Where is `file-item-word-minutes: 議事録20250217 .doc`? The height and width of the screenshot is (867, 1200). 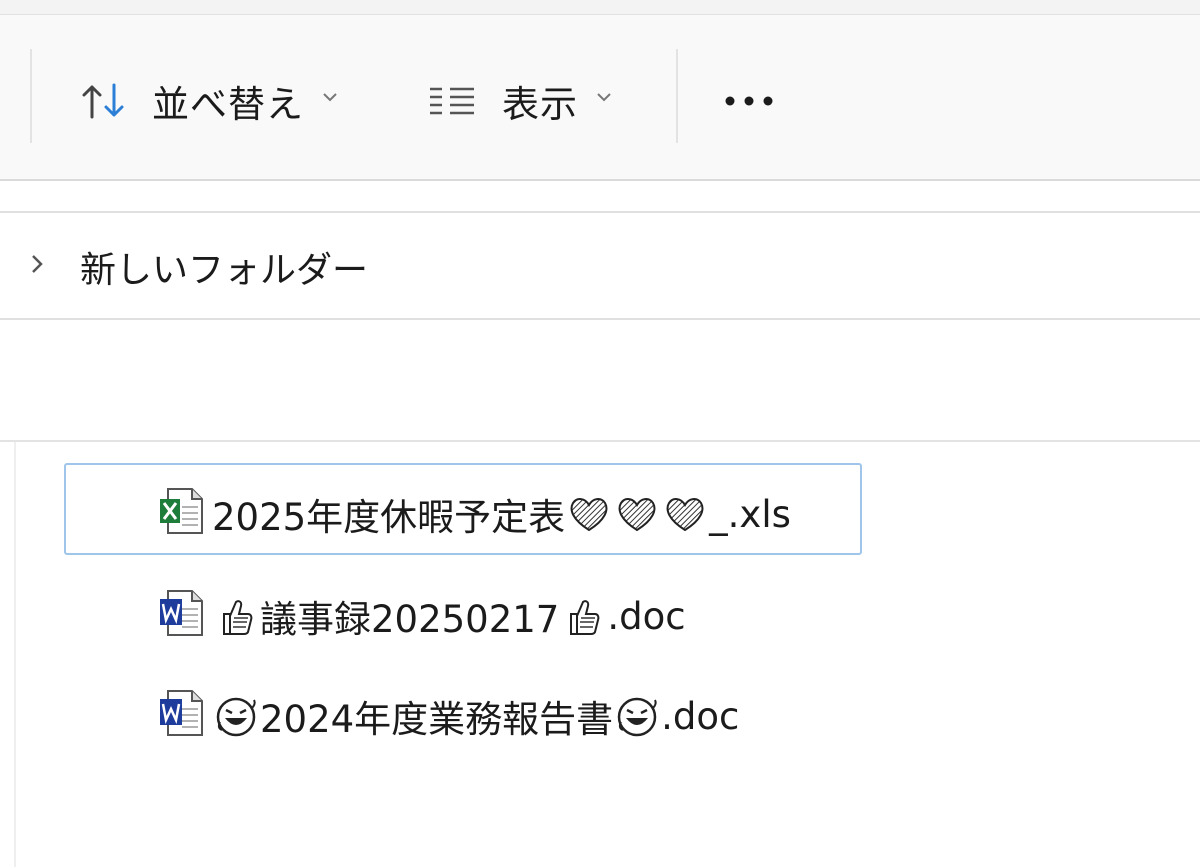
file-item-word-minutes: 議事録20250217 .doc is located at coordinates (463, 611).